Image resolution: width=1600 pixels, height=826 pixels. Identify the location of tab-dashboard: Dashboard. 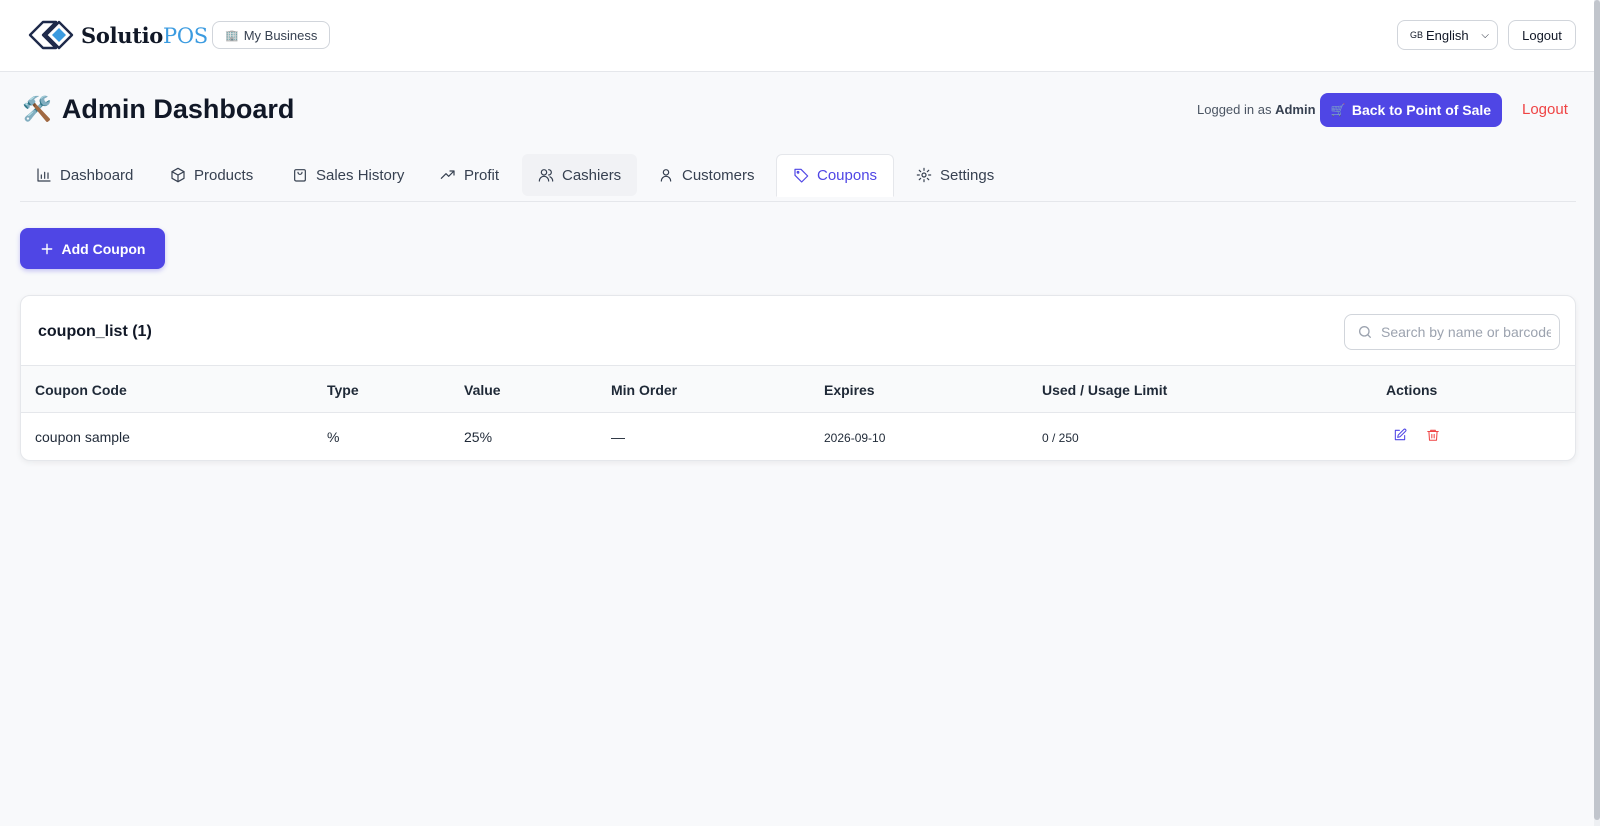
(84, 175).